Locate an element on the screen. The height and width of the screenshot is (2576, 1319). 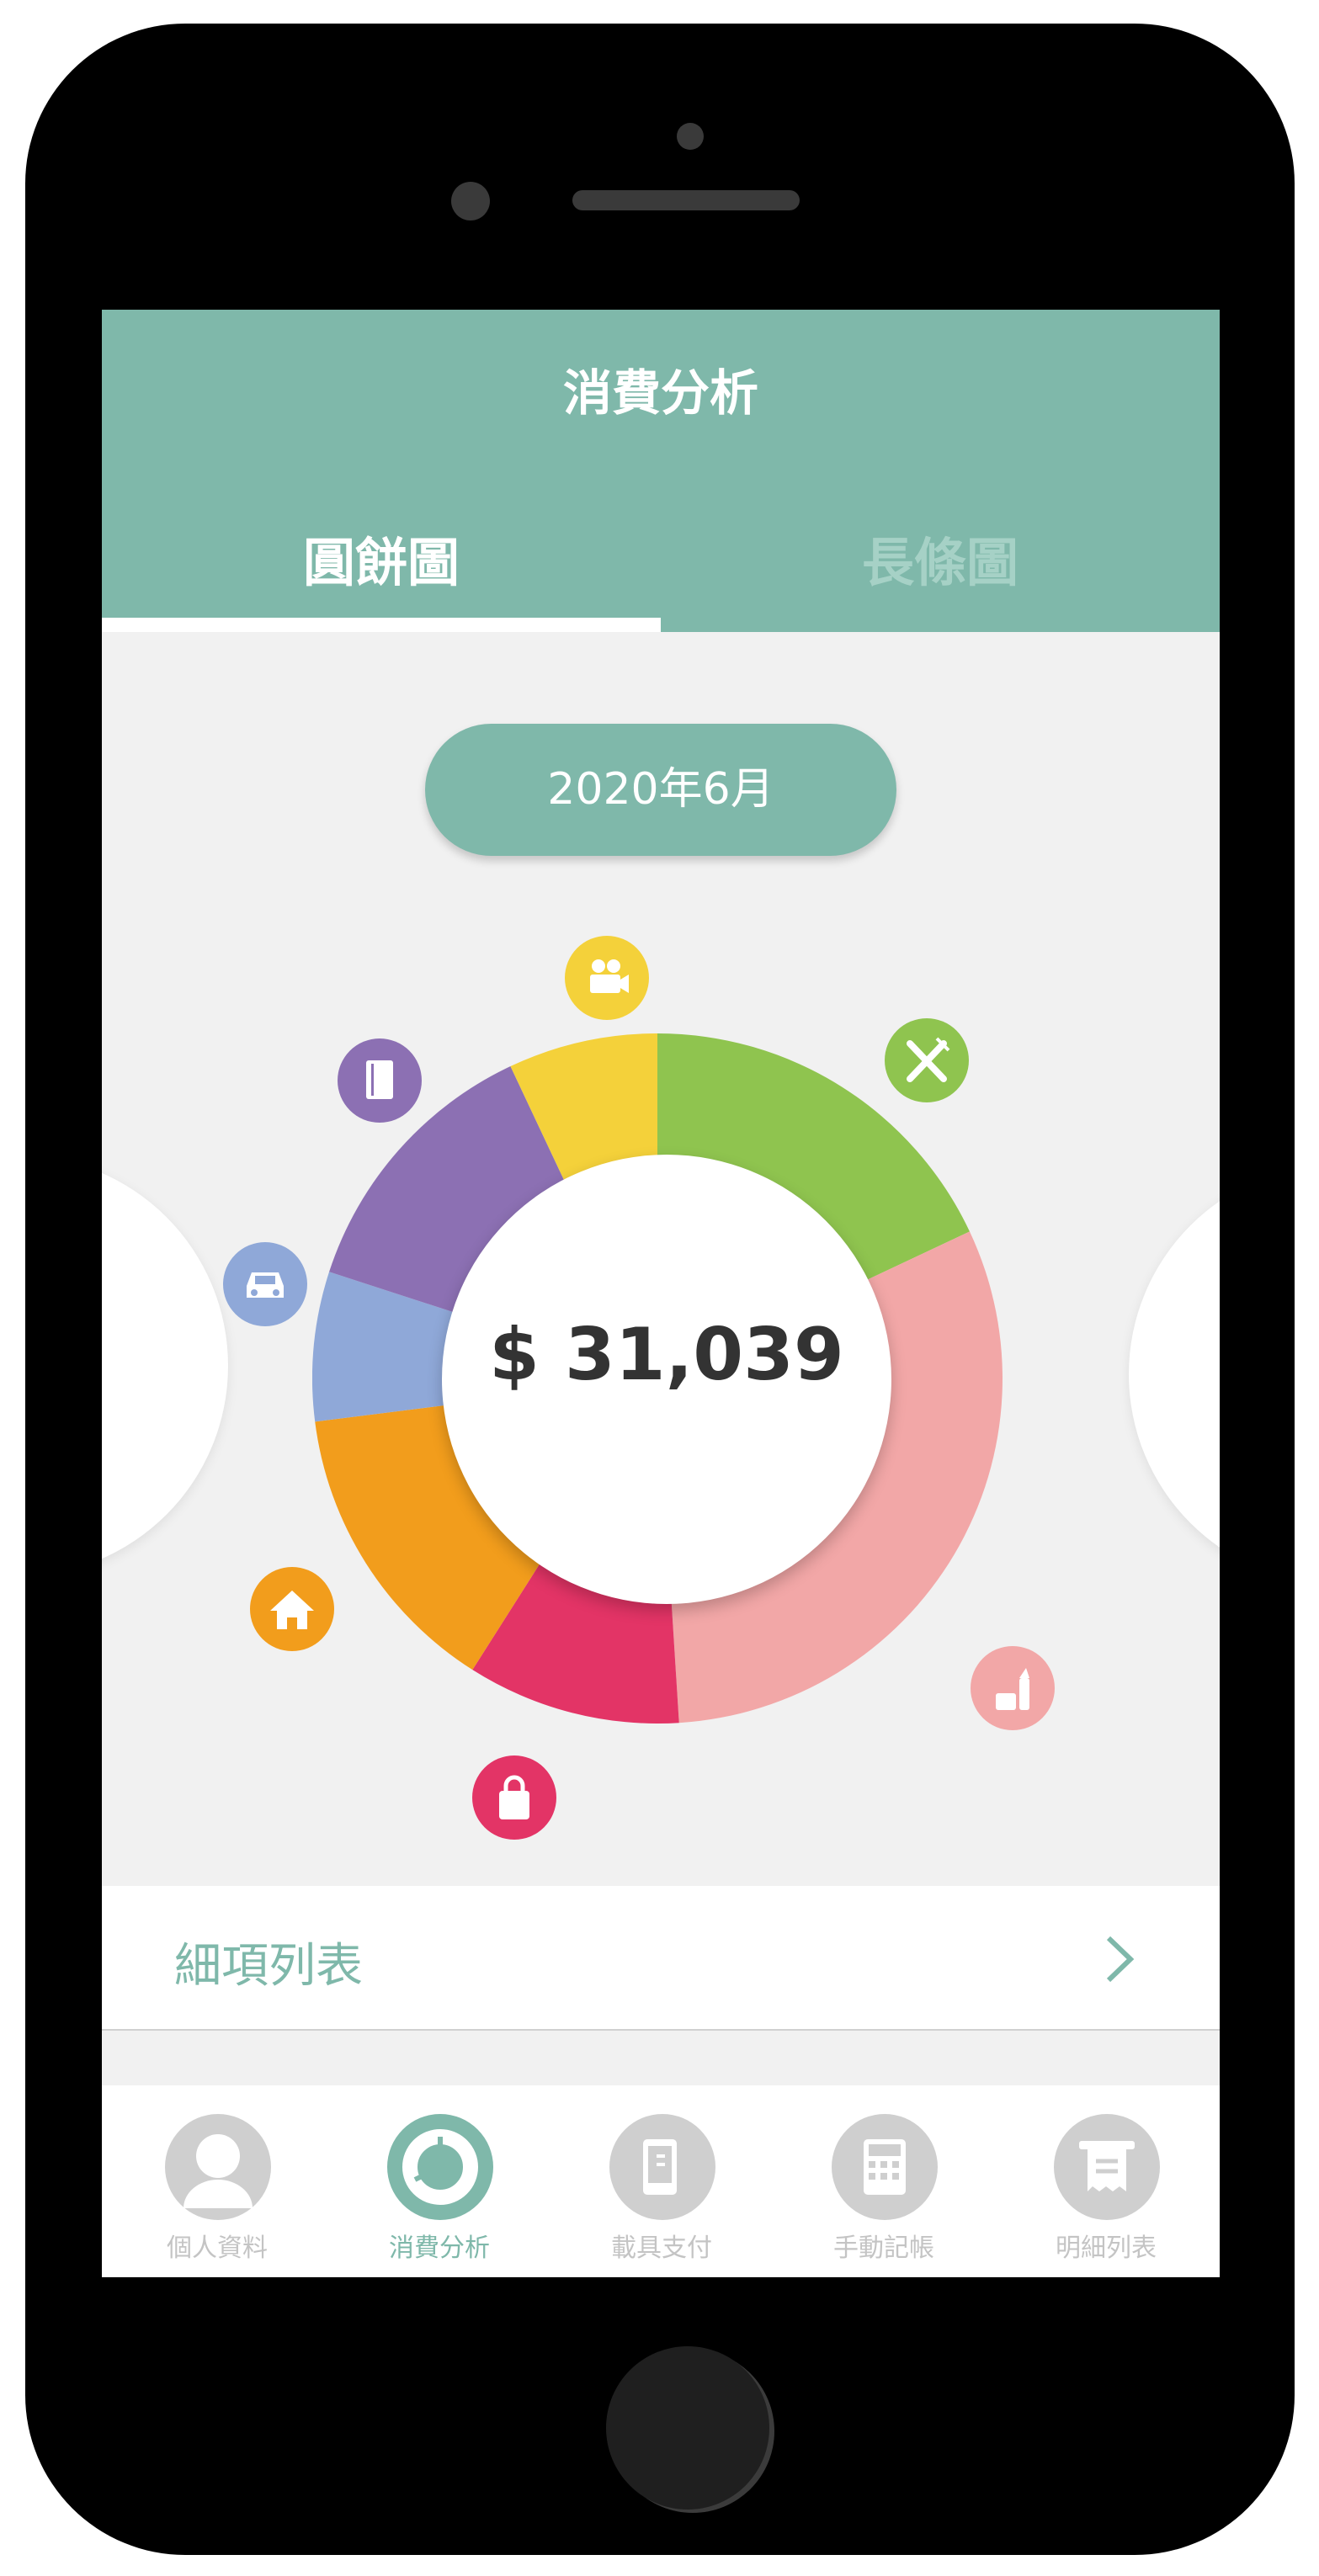
cosmetics-icon is located at coordinates (1013, 1688).